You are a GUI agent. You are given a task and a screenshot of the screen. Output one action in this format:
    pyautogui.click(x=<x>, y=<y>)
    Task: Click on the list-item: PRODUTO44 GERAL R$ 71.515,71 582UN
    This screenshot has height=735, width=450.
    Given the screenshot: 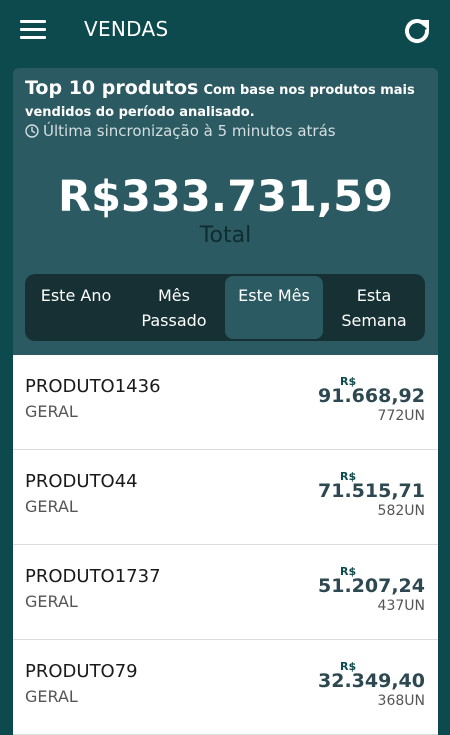 What is the action you would take?
    pyautogui.click(x=225, y=497)
    